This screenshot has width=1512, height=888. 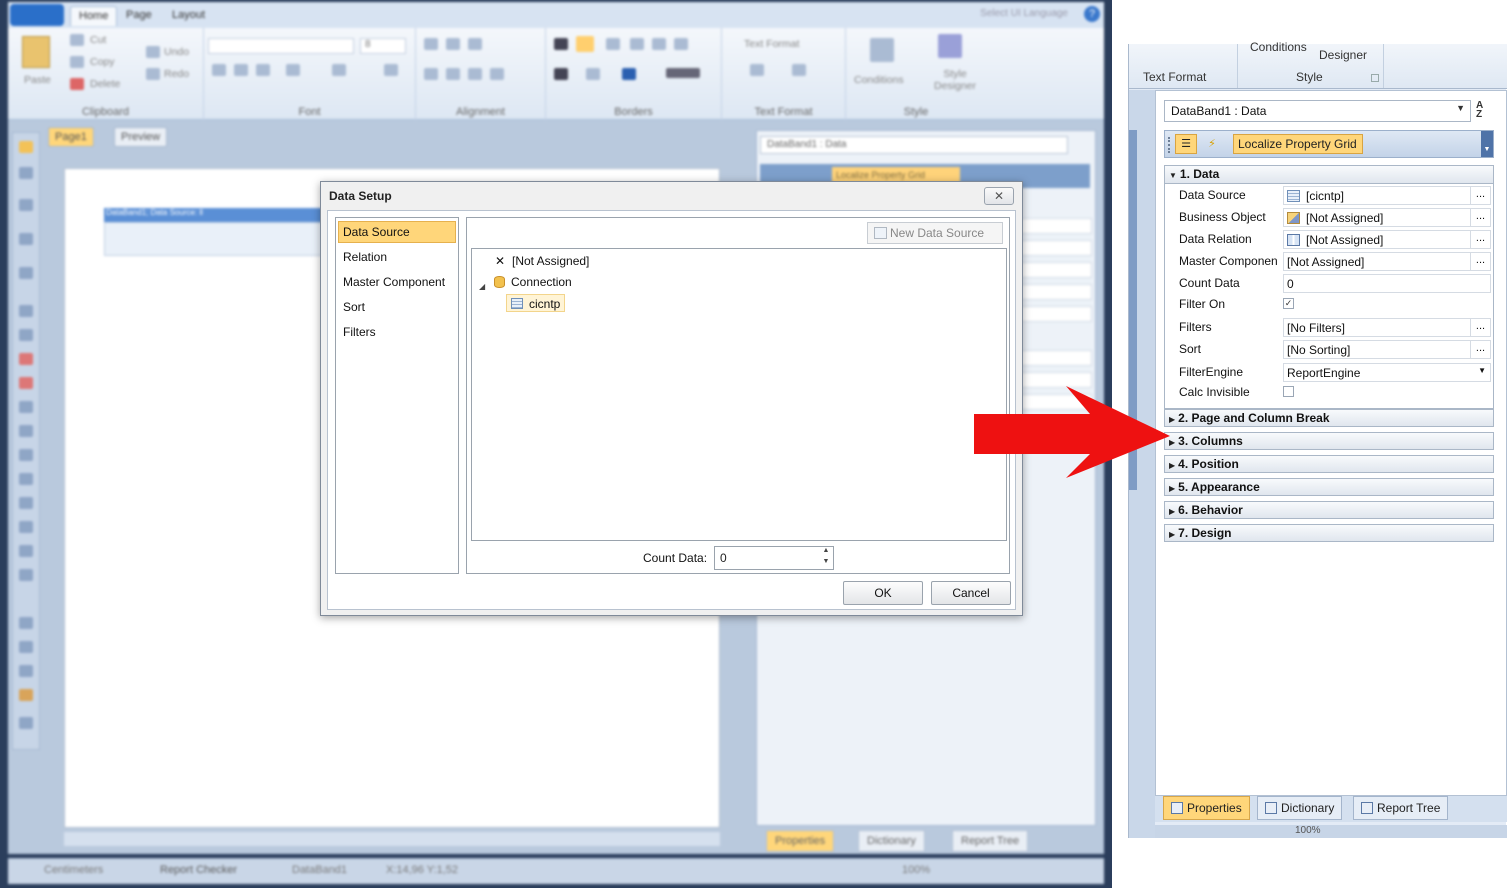 I want to click on nav-master-component: Master Component, so click(x=397, y=282).